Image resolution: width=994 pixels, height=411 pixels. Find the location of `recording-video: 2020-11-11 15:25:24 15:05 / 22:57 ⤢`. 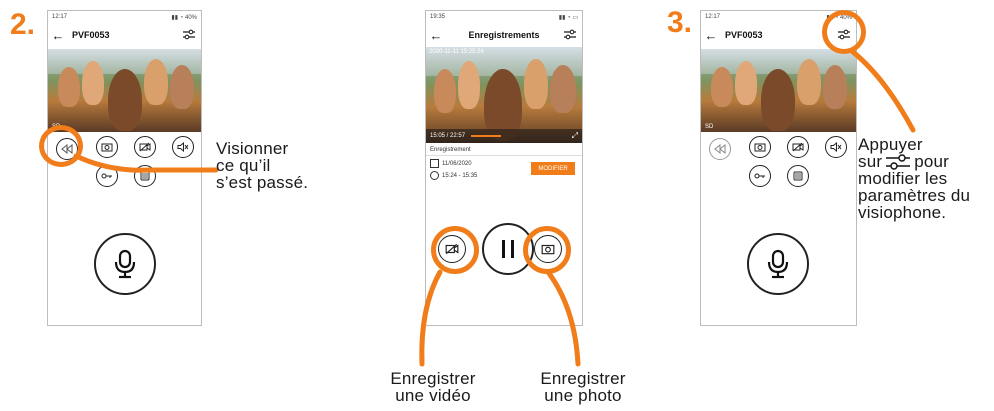

recording-video: 2020-11-11 15:25:24 15:05 / 22:57 ⤢ is located at coordinates (504, 95).